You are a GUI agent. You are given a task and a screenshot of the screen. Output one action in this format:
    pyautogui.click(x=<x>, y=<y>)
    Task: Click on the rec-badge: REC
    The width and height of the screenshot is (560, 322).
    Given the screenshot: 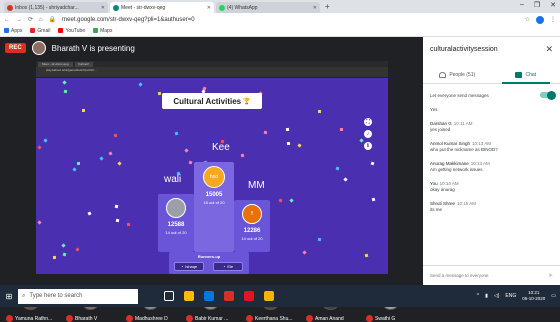 What is the action you would take?
    pyautogui.click(x=15, y=48)
    